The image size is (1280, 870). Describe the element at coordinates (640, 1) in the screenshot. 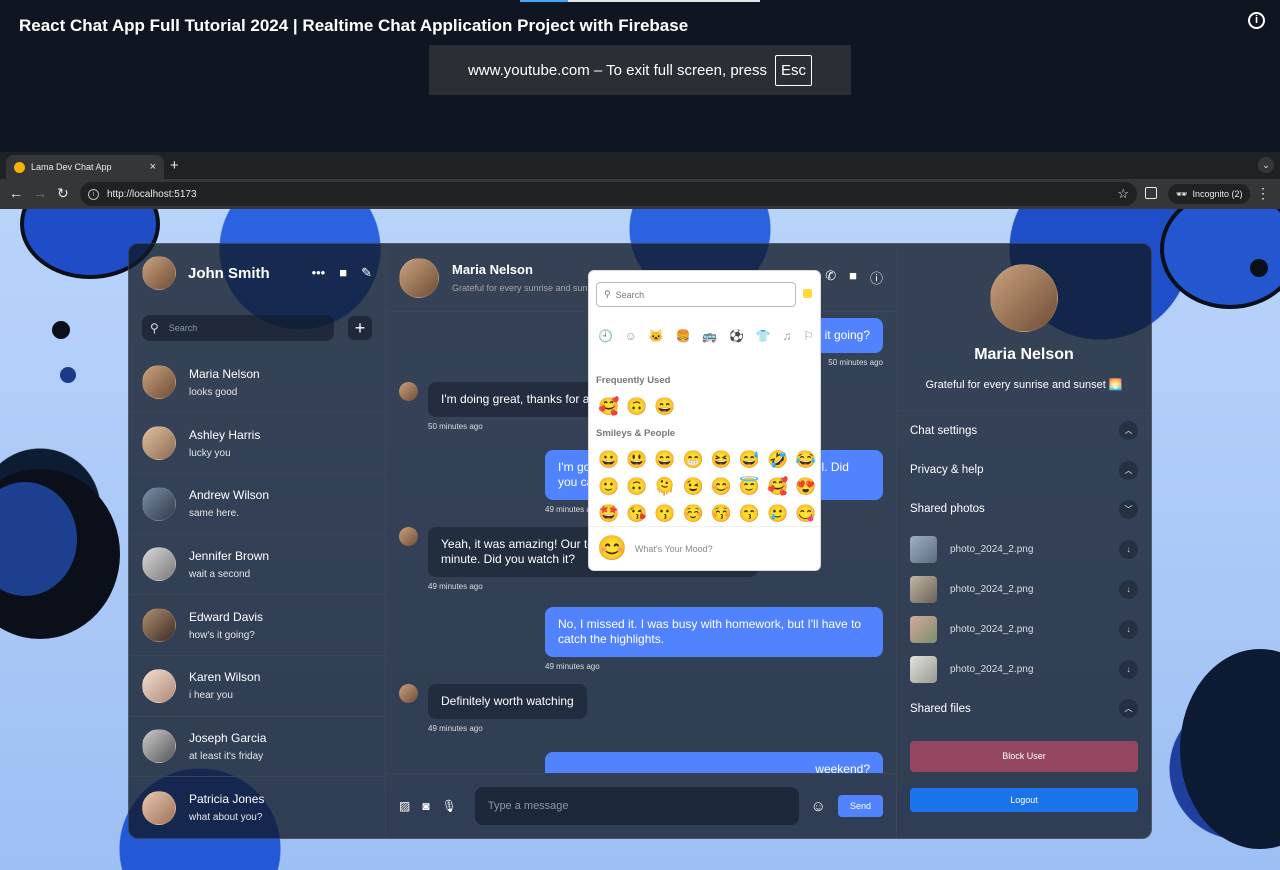

I see `video-progress-bar` at that location.